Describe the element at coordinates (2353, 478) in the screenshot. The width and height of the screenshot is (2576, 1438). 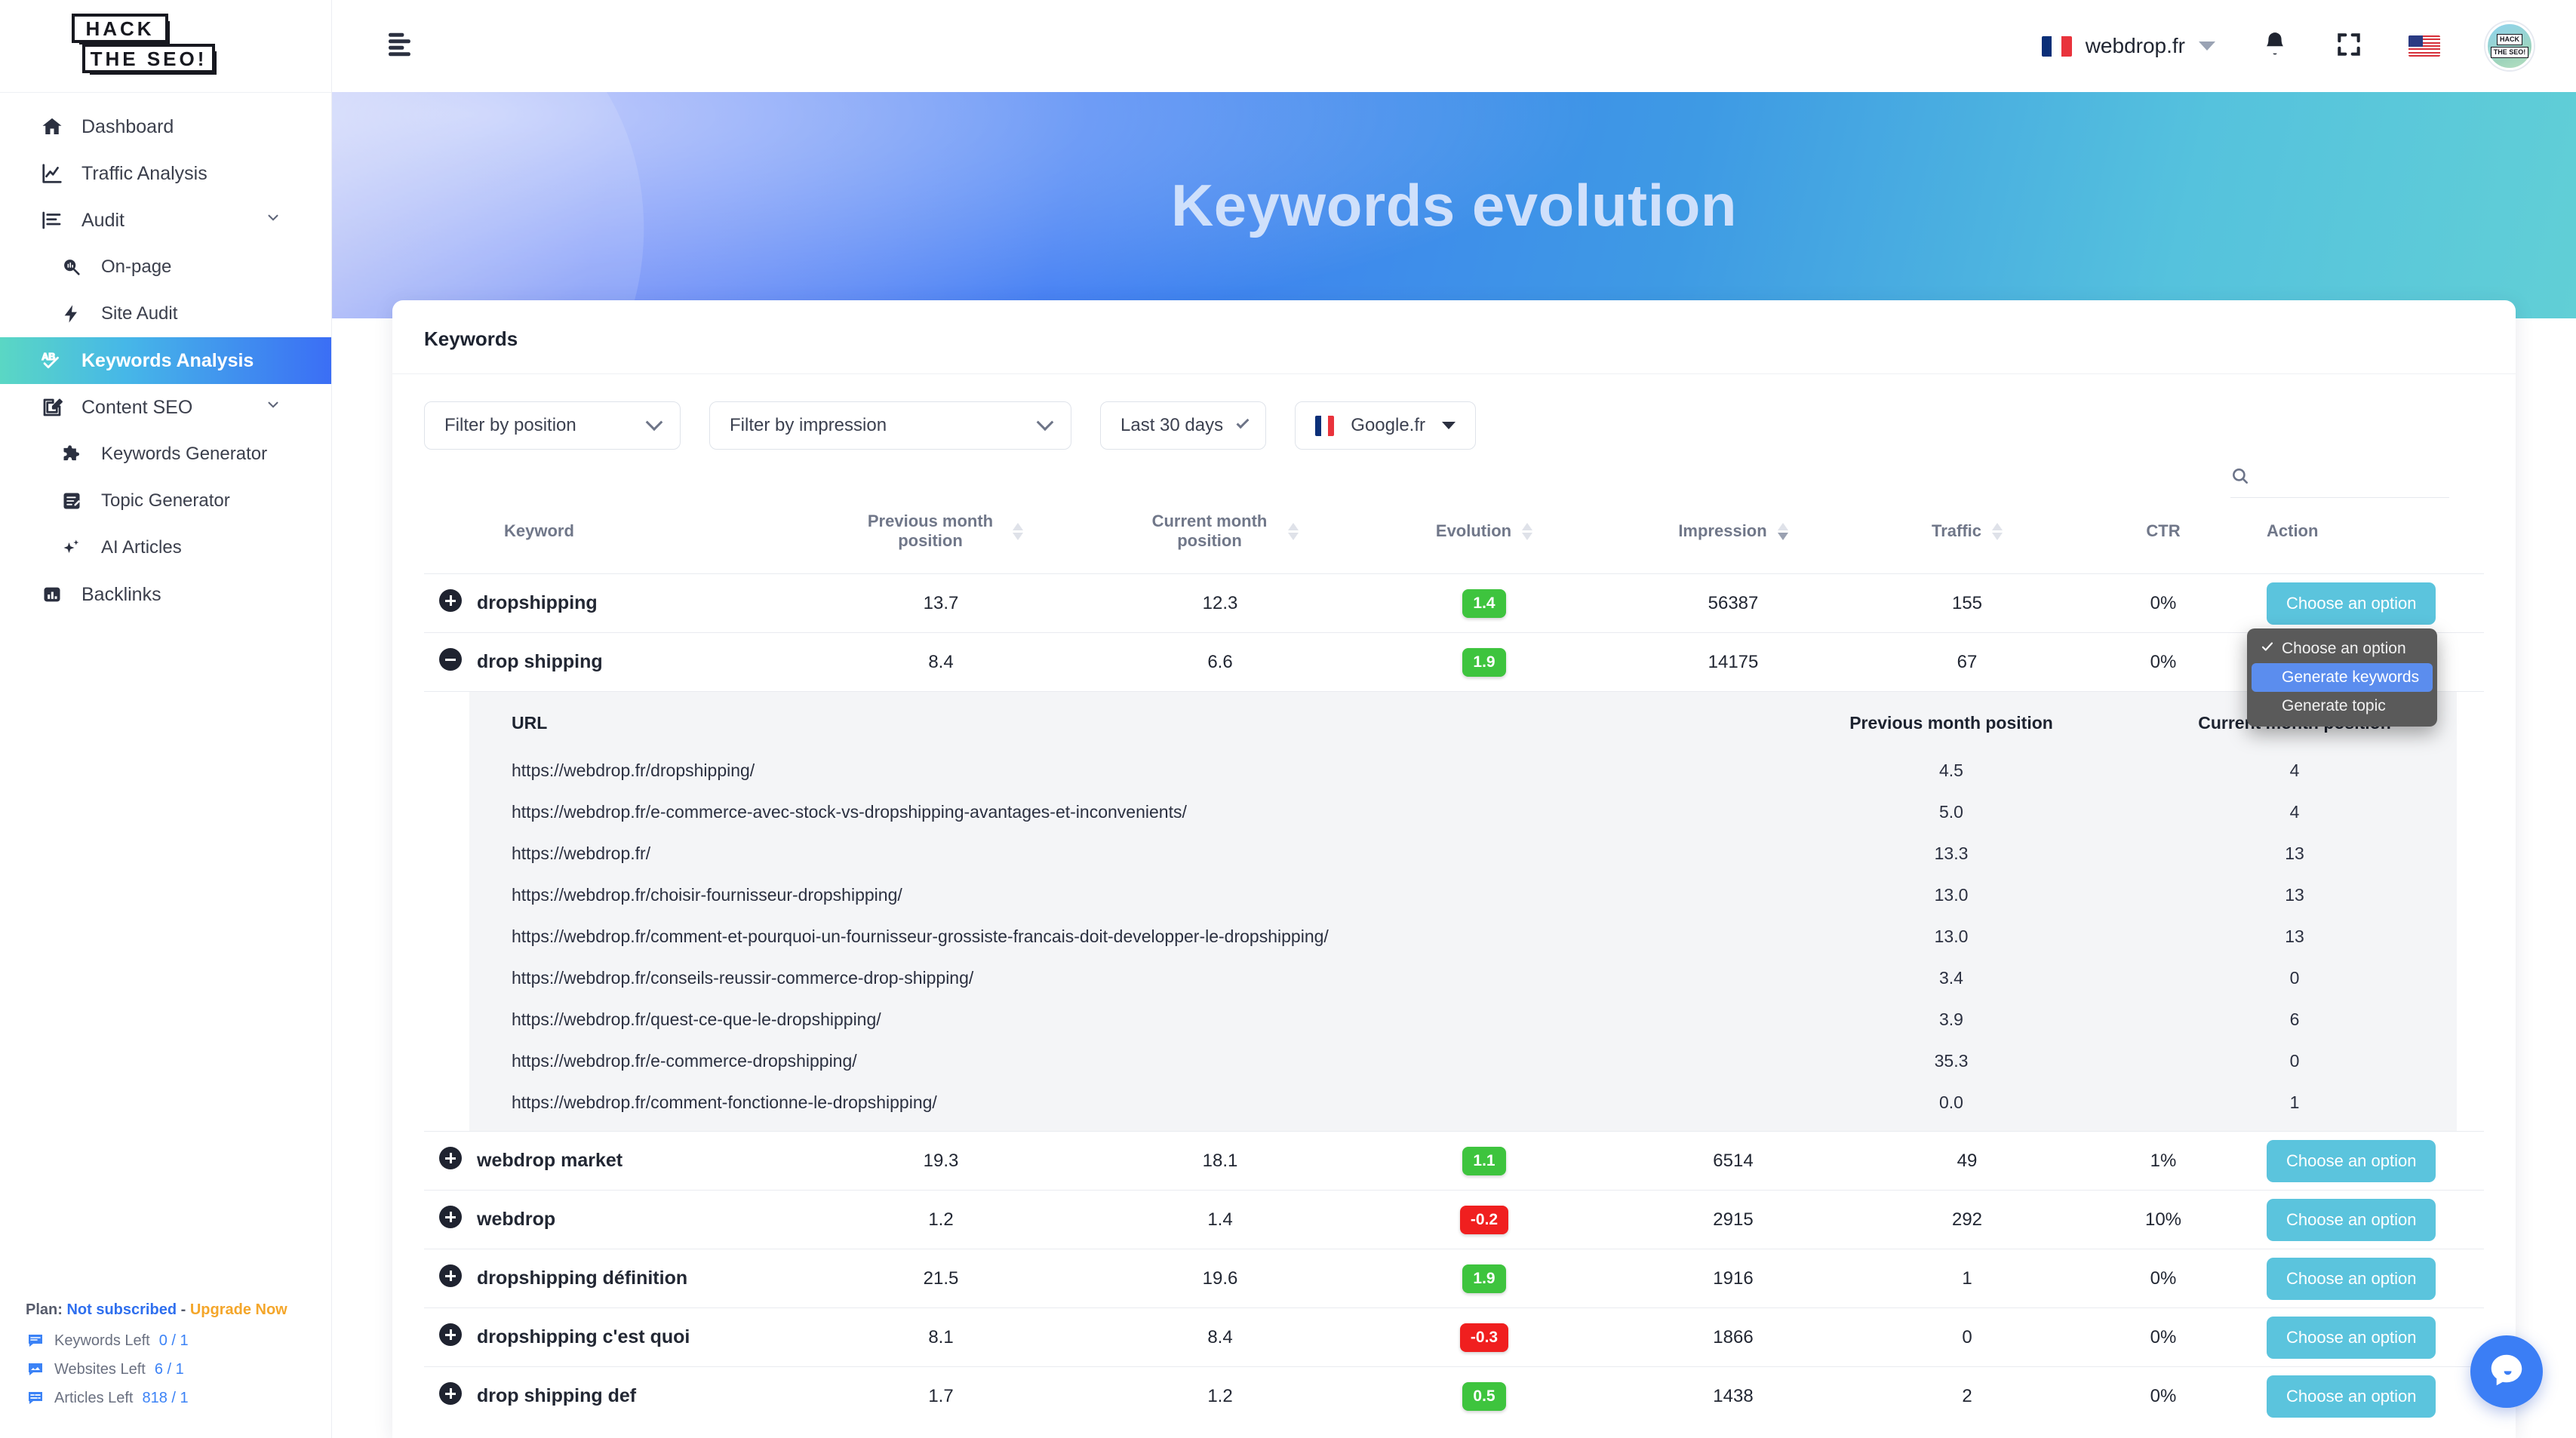
I see `search-input` at that location.